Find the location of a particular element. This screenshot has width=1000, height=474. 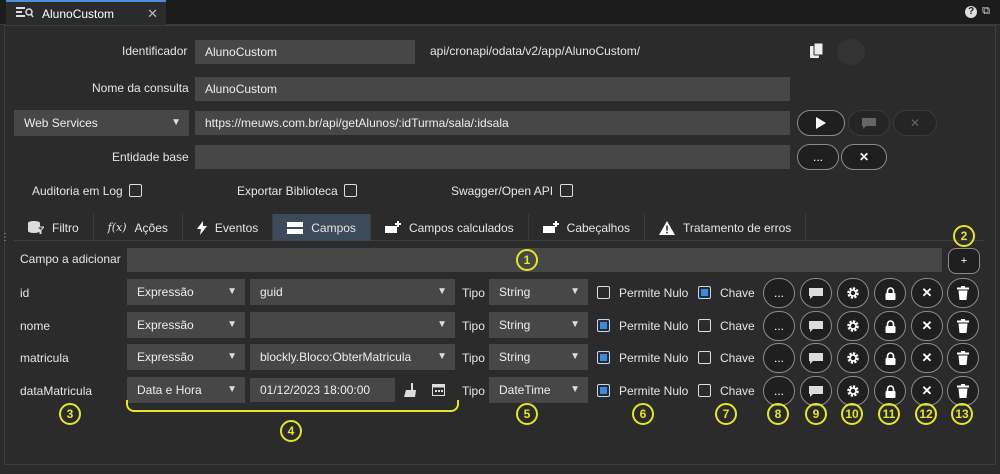

add-field-button: + is located at coordinates (964, 261).